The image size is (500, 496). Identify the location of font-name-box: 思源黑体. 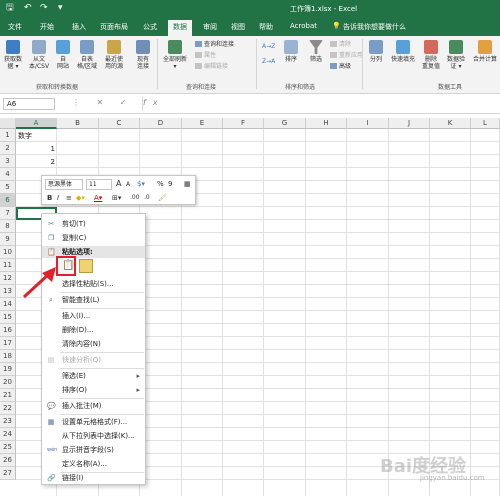
(64, 184).